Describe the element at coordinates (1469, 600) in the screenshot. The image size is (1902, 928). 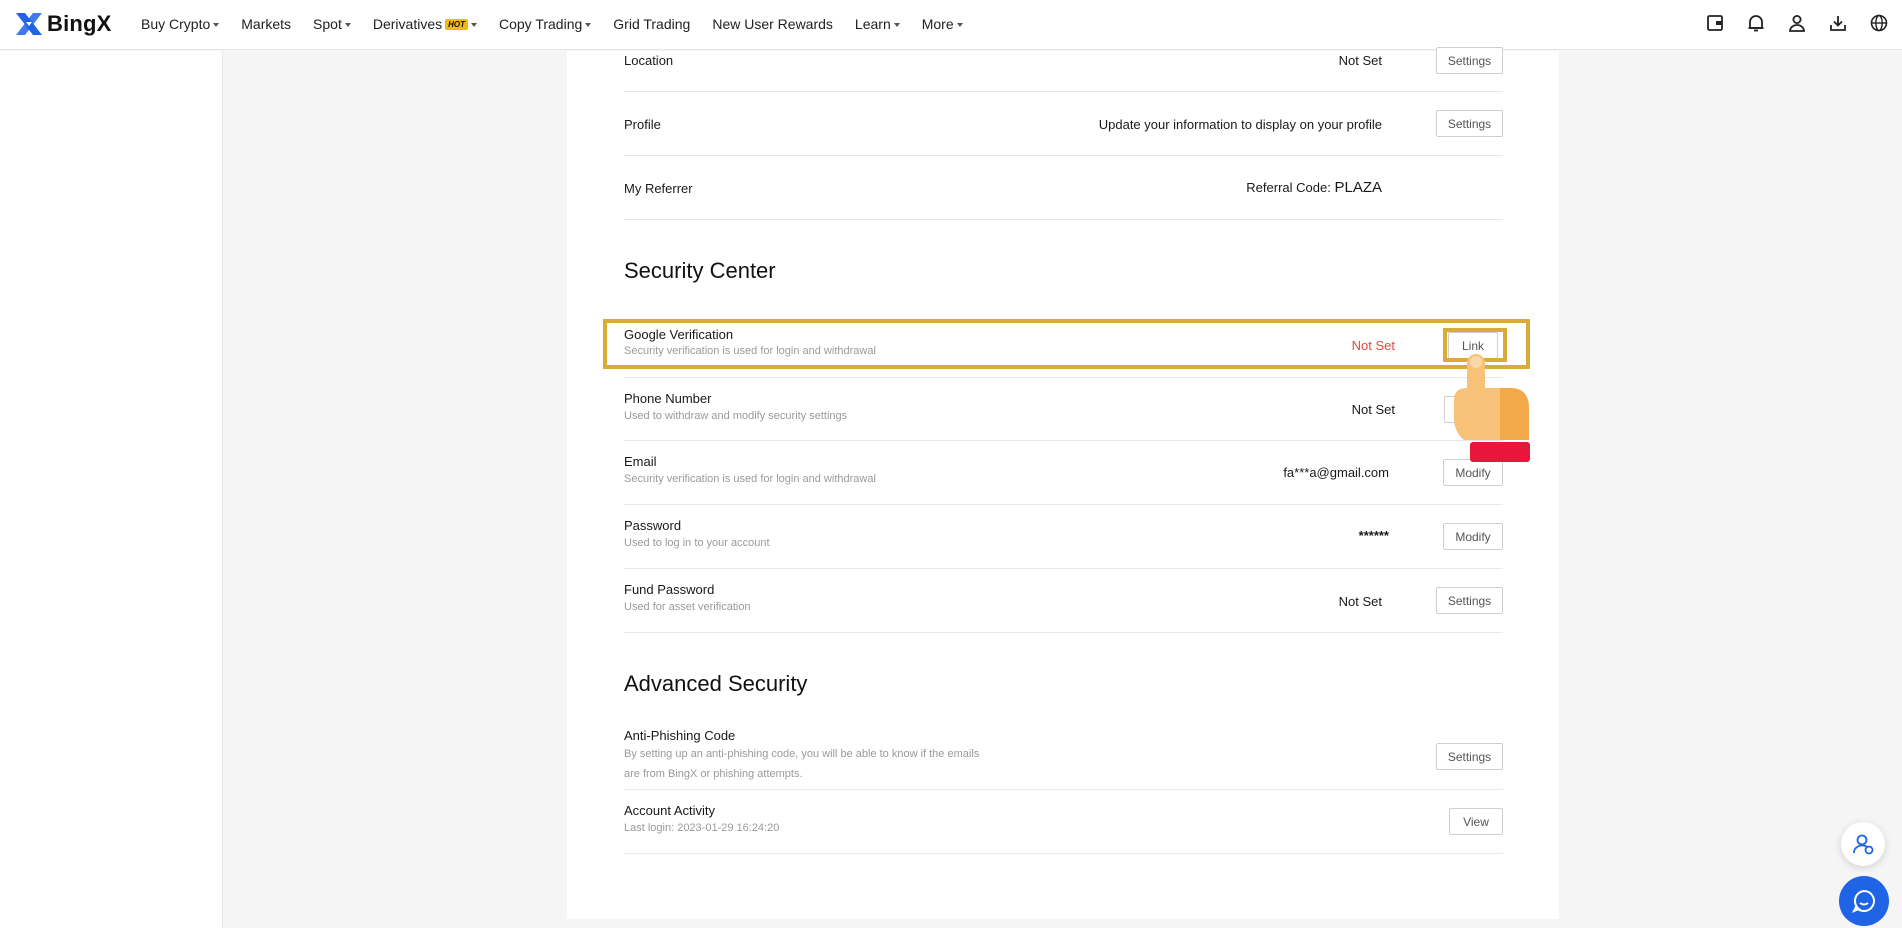
I see `fund-password-settings-button: Settings` at that location.